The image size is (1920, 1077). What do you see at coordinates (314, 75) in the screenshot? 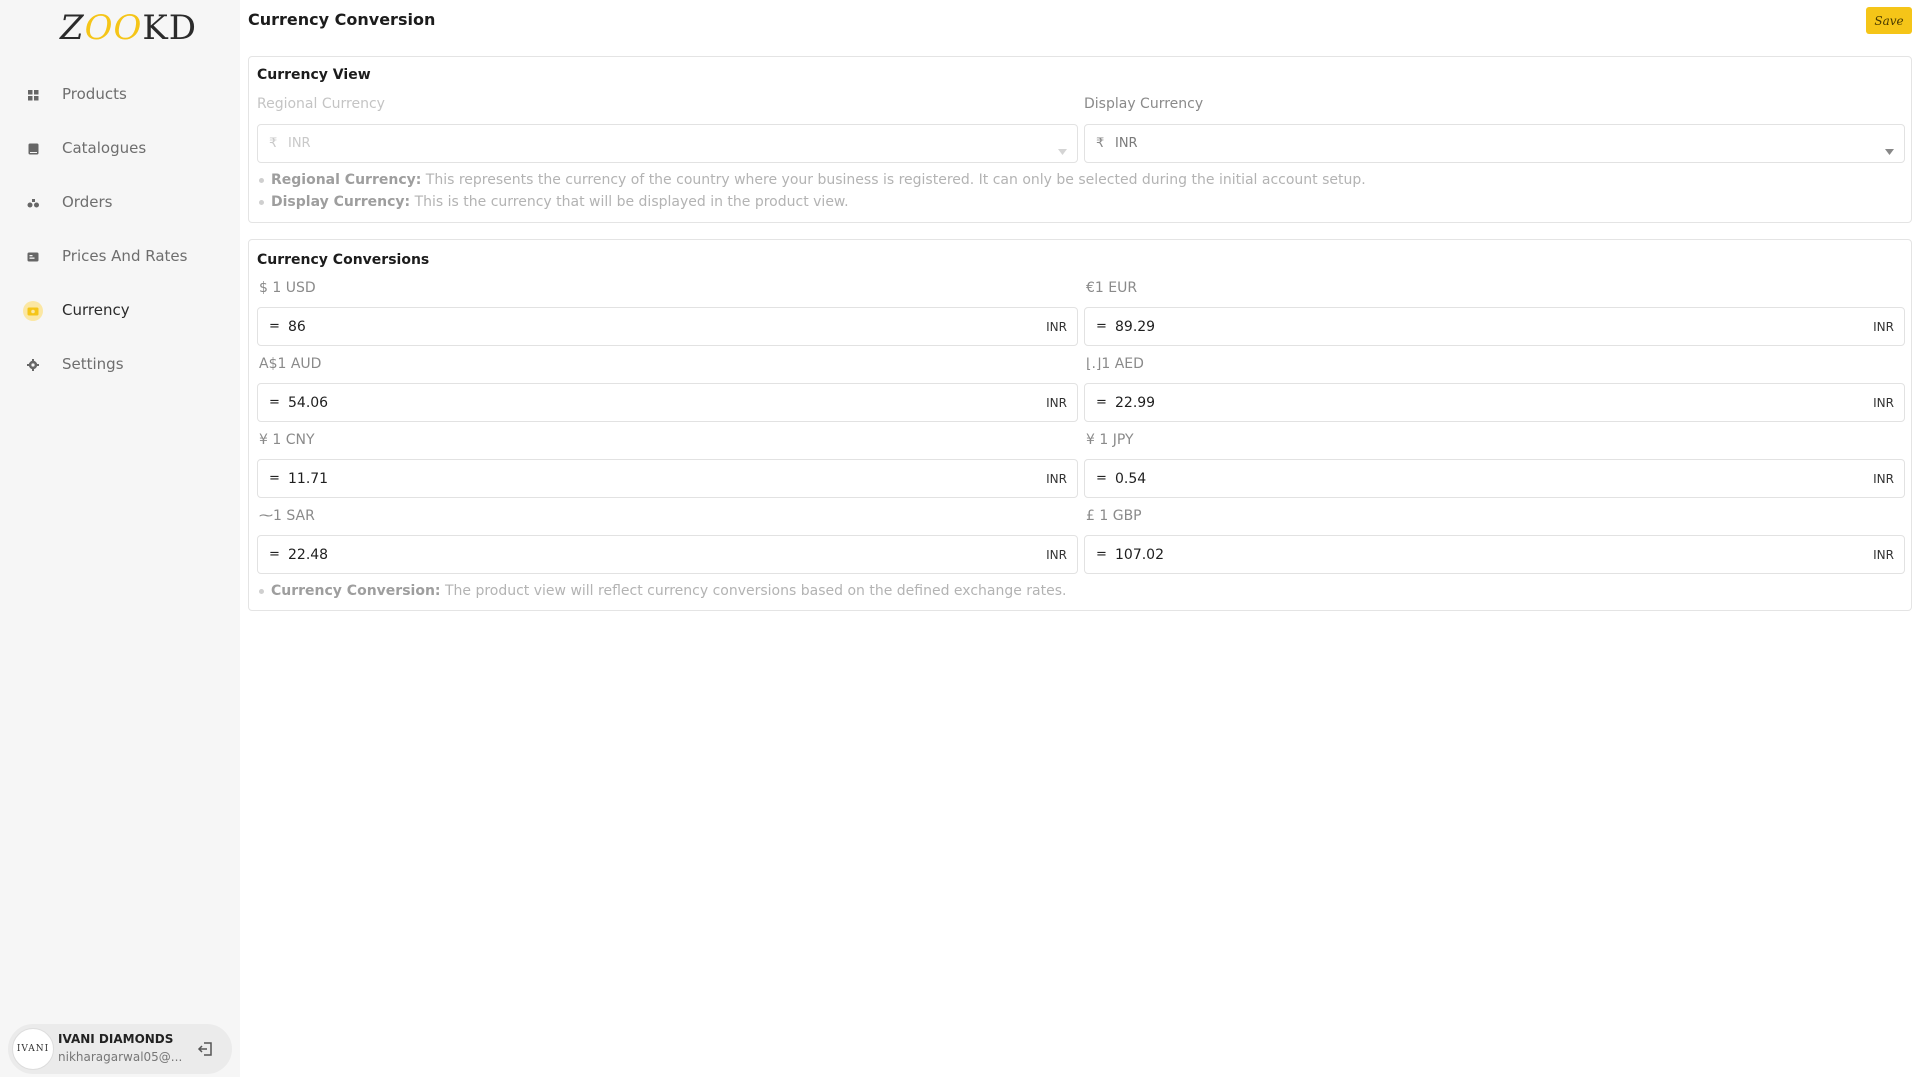
I see `currency-view-title: Currency View` at bounding box center [314, 75].